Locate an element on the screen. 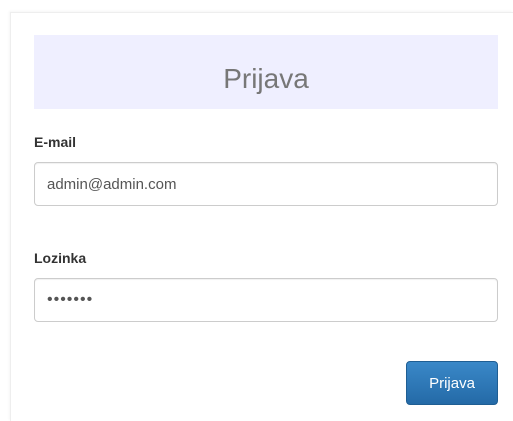  email-label: E-mail is located at coordinates (55, 142).